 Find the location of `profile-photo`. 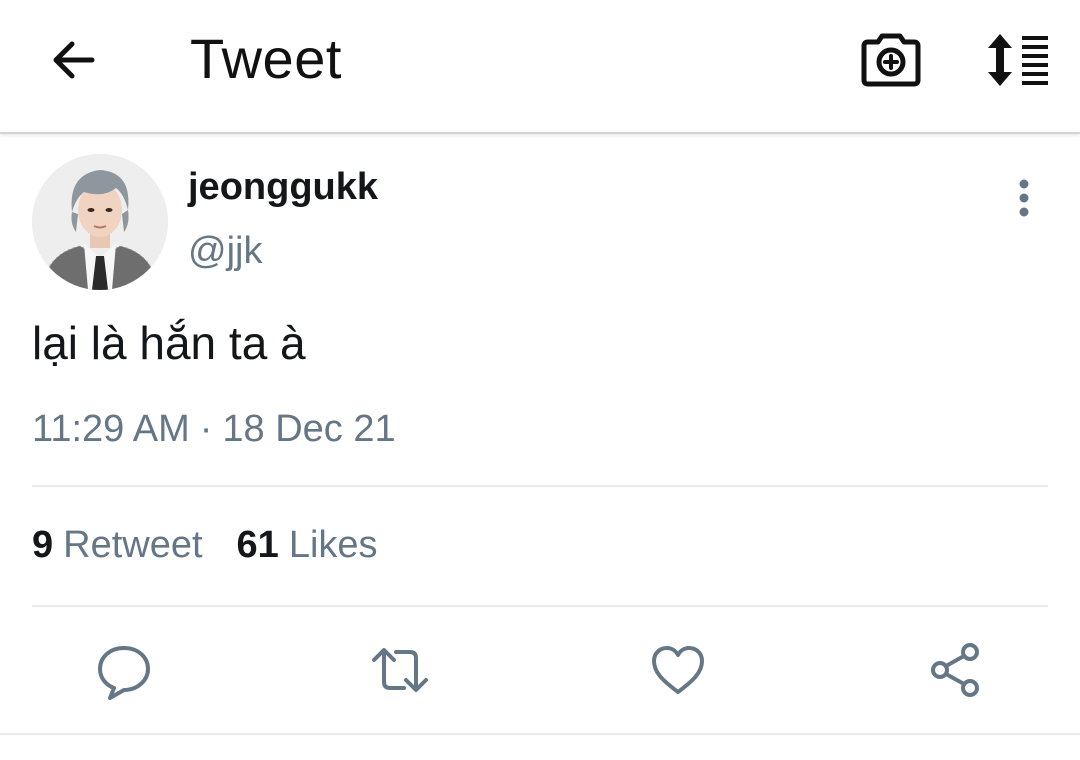

profile-photo is located at coordinates (100, 222).